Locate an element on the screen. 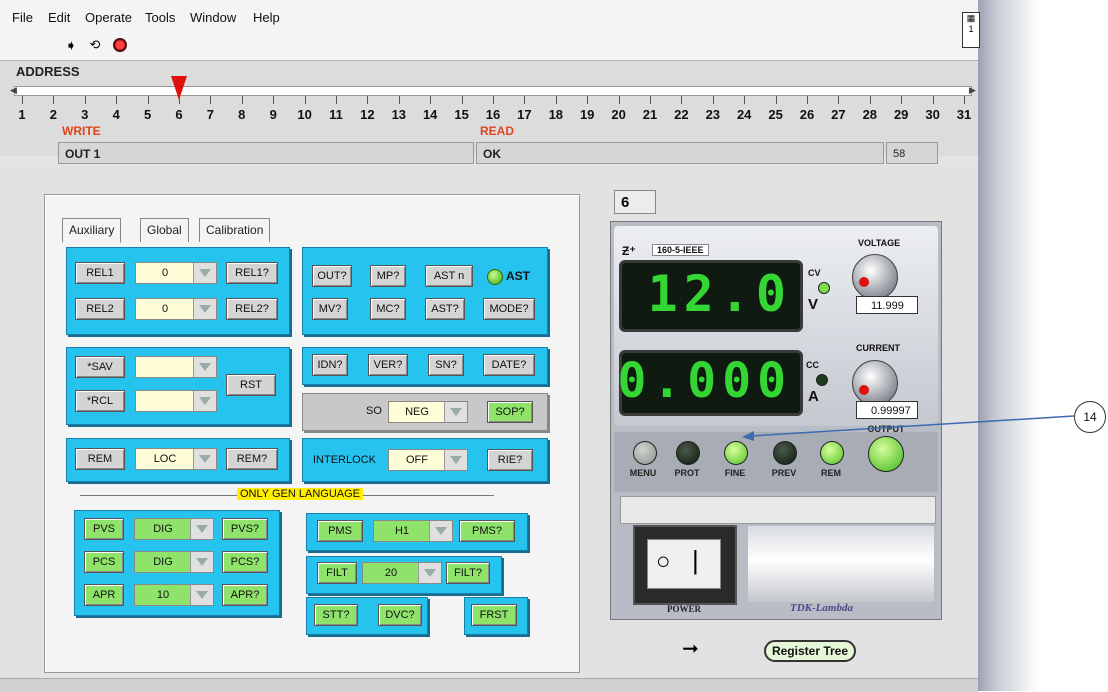 The width and height of the screenshot is (1108, 692). menu-caption: MENU is located at coordinates (643, 473).